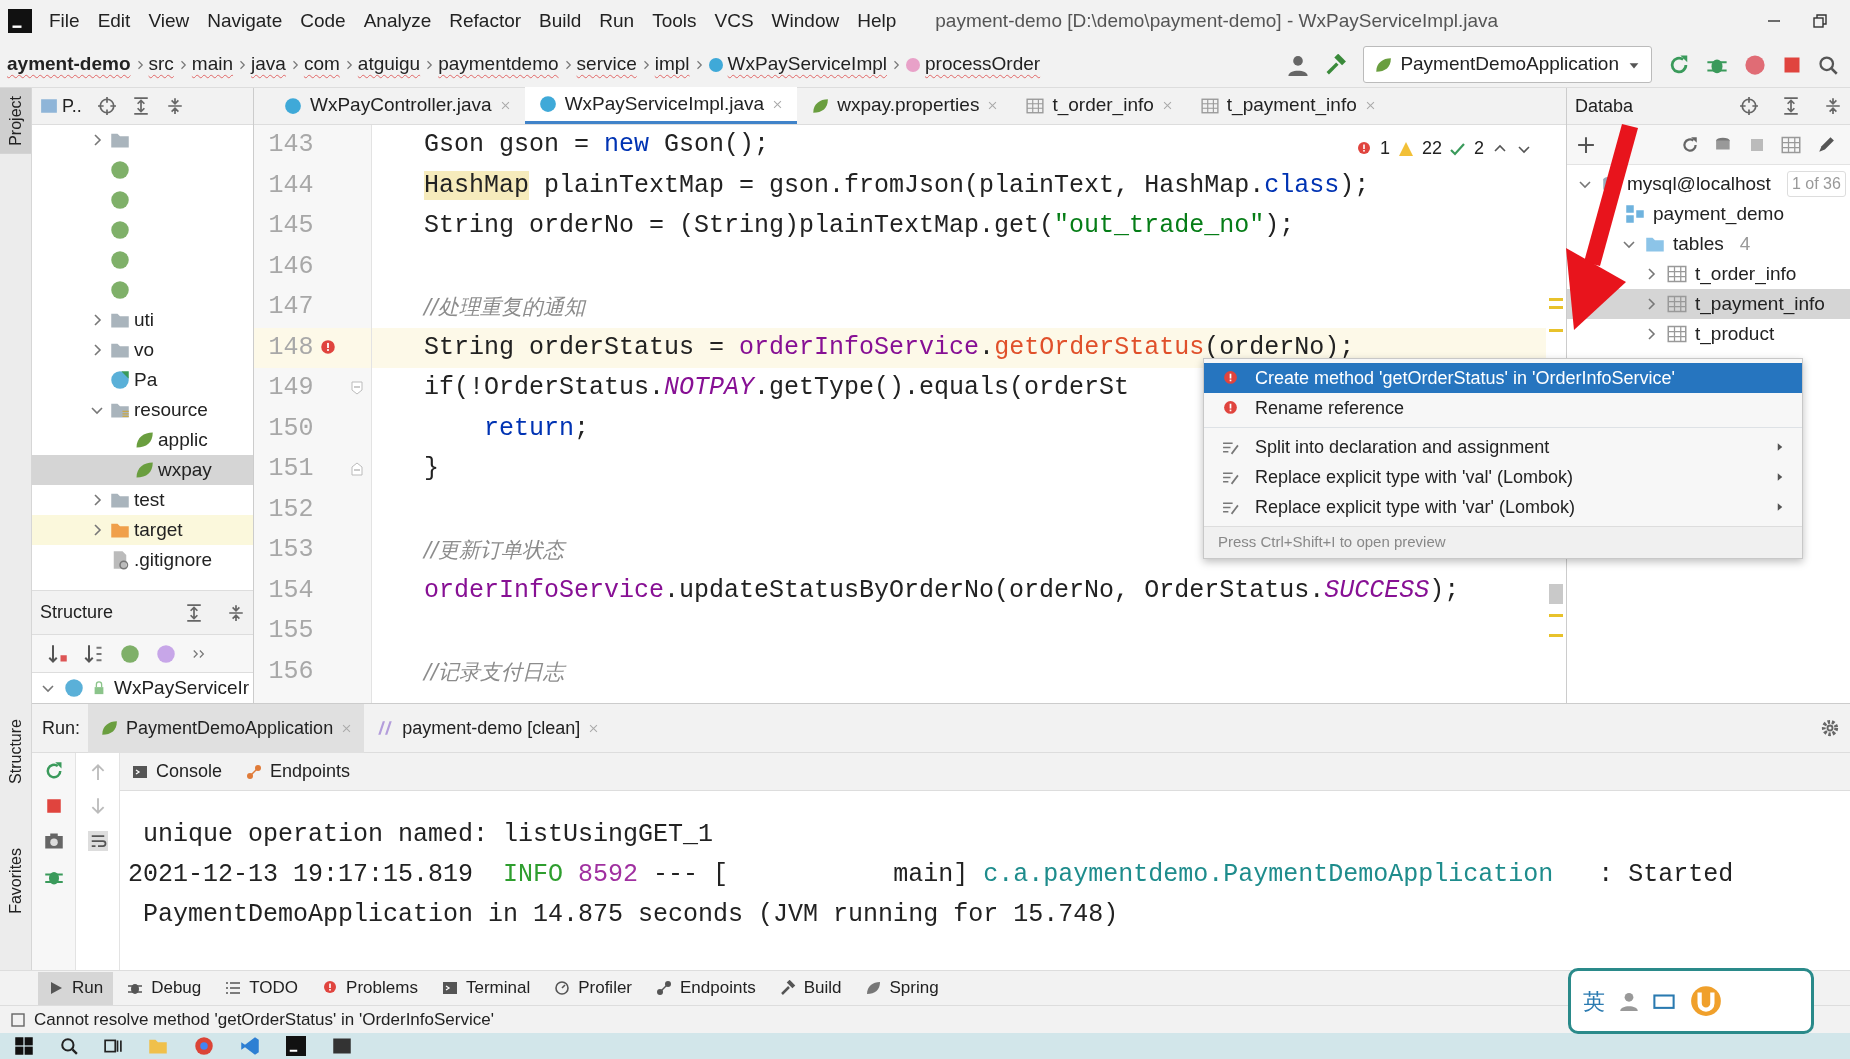  I want to click on code-line: }, so click(431, 468).